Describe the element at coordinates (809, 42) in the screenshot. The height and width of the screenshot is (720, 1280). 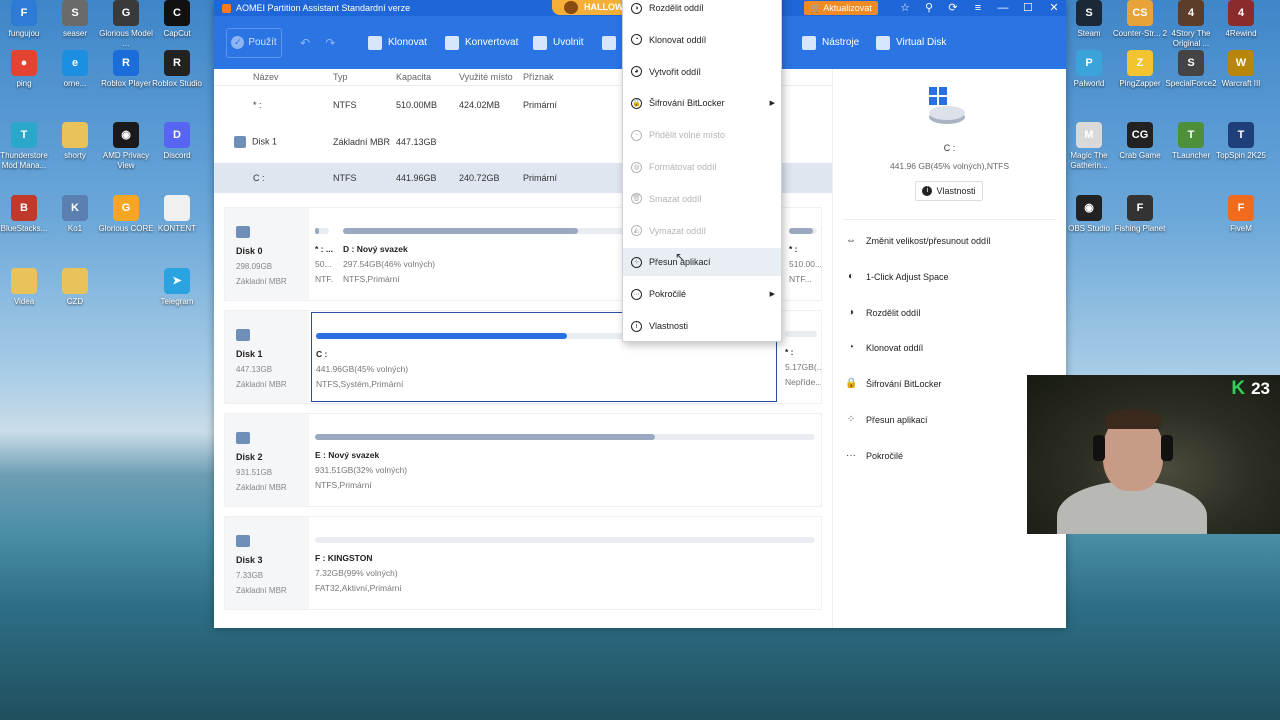
I see `tools-icon` at that location.